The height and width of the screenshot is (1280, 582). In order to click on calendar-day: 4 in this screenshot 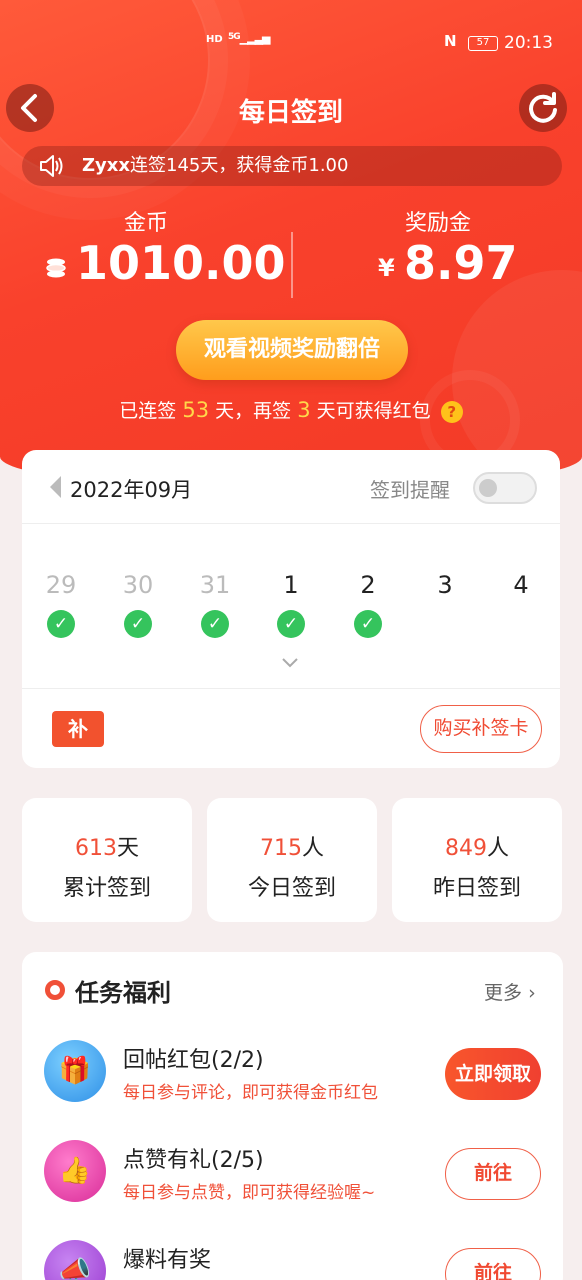, I will do `click(521, 585)`.